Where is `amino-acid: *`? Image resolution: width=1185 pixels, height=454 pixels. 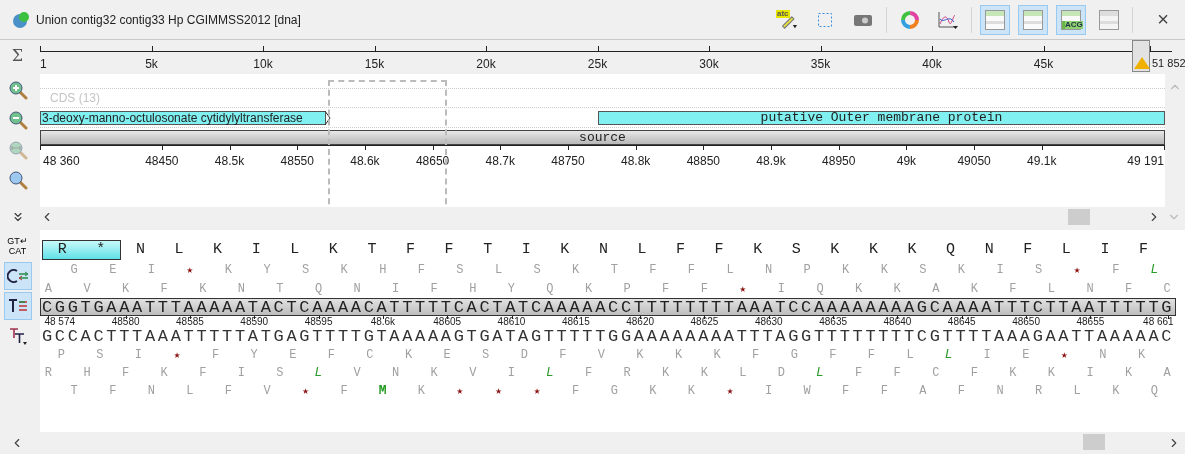
amino-acid: * is located at coordinates (101, 249).